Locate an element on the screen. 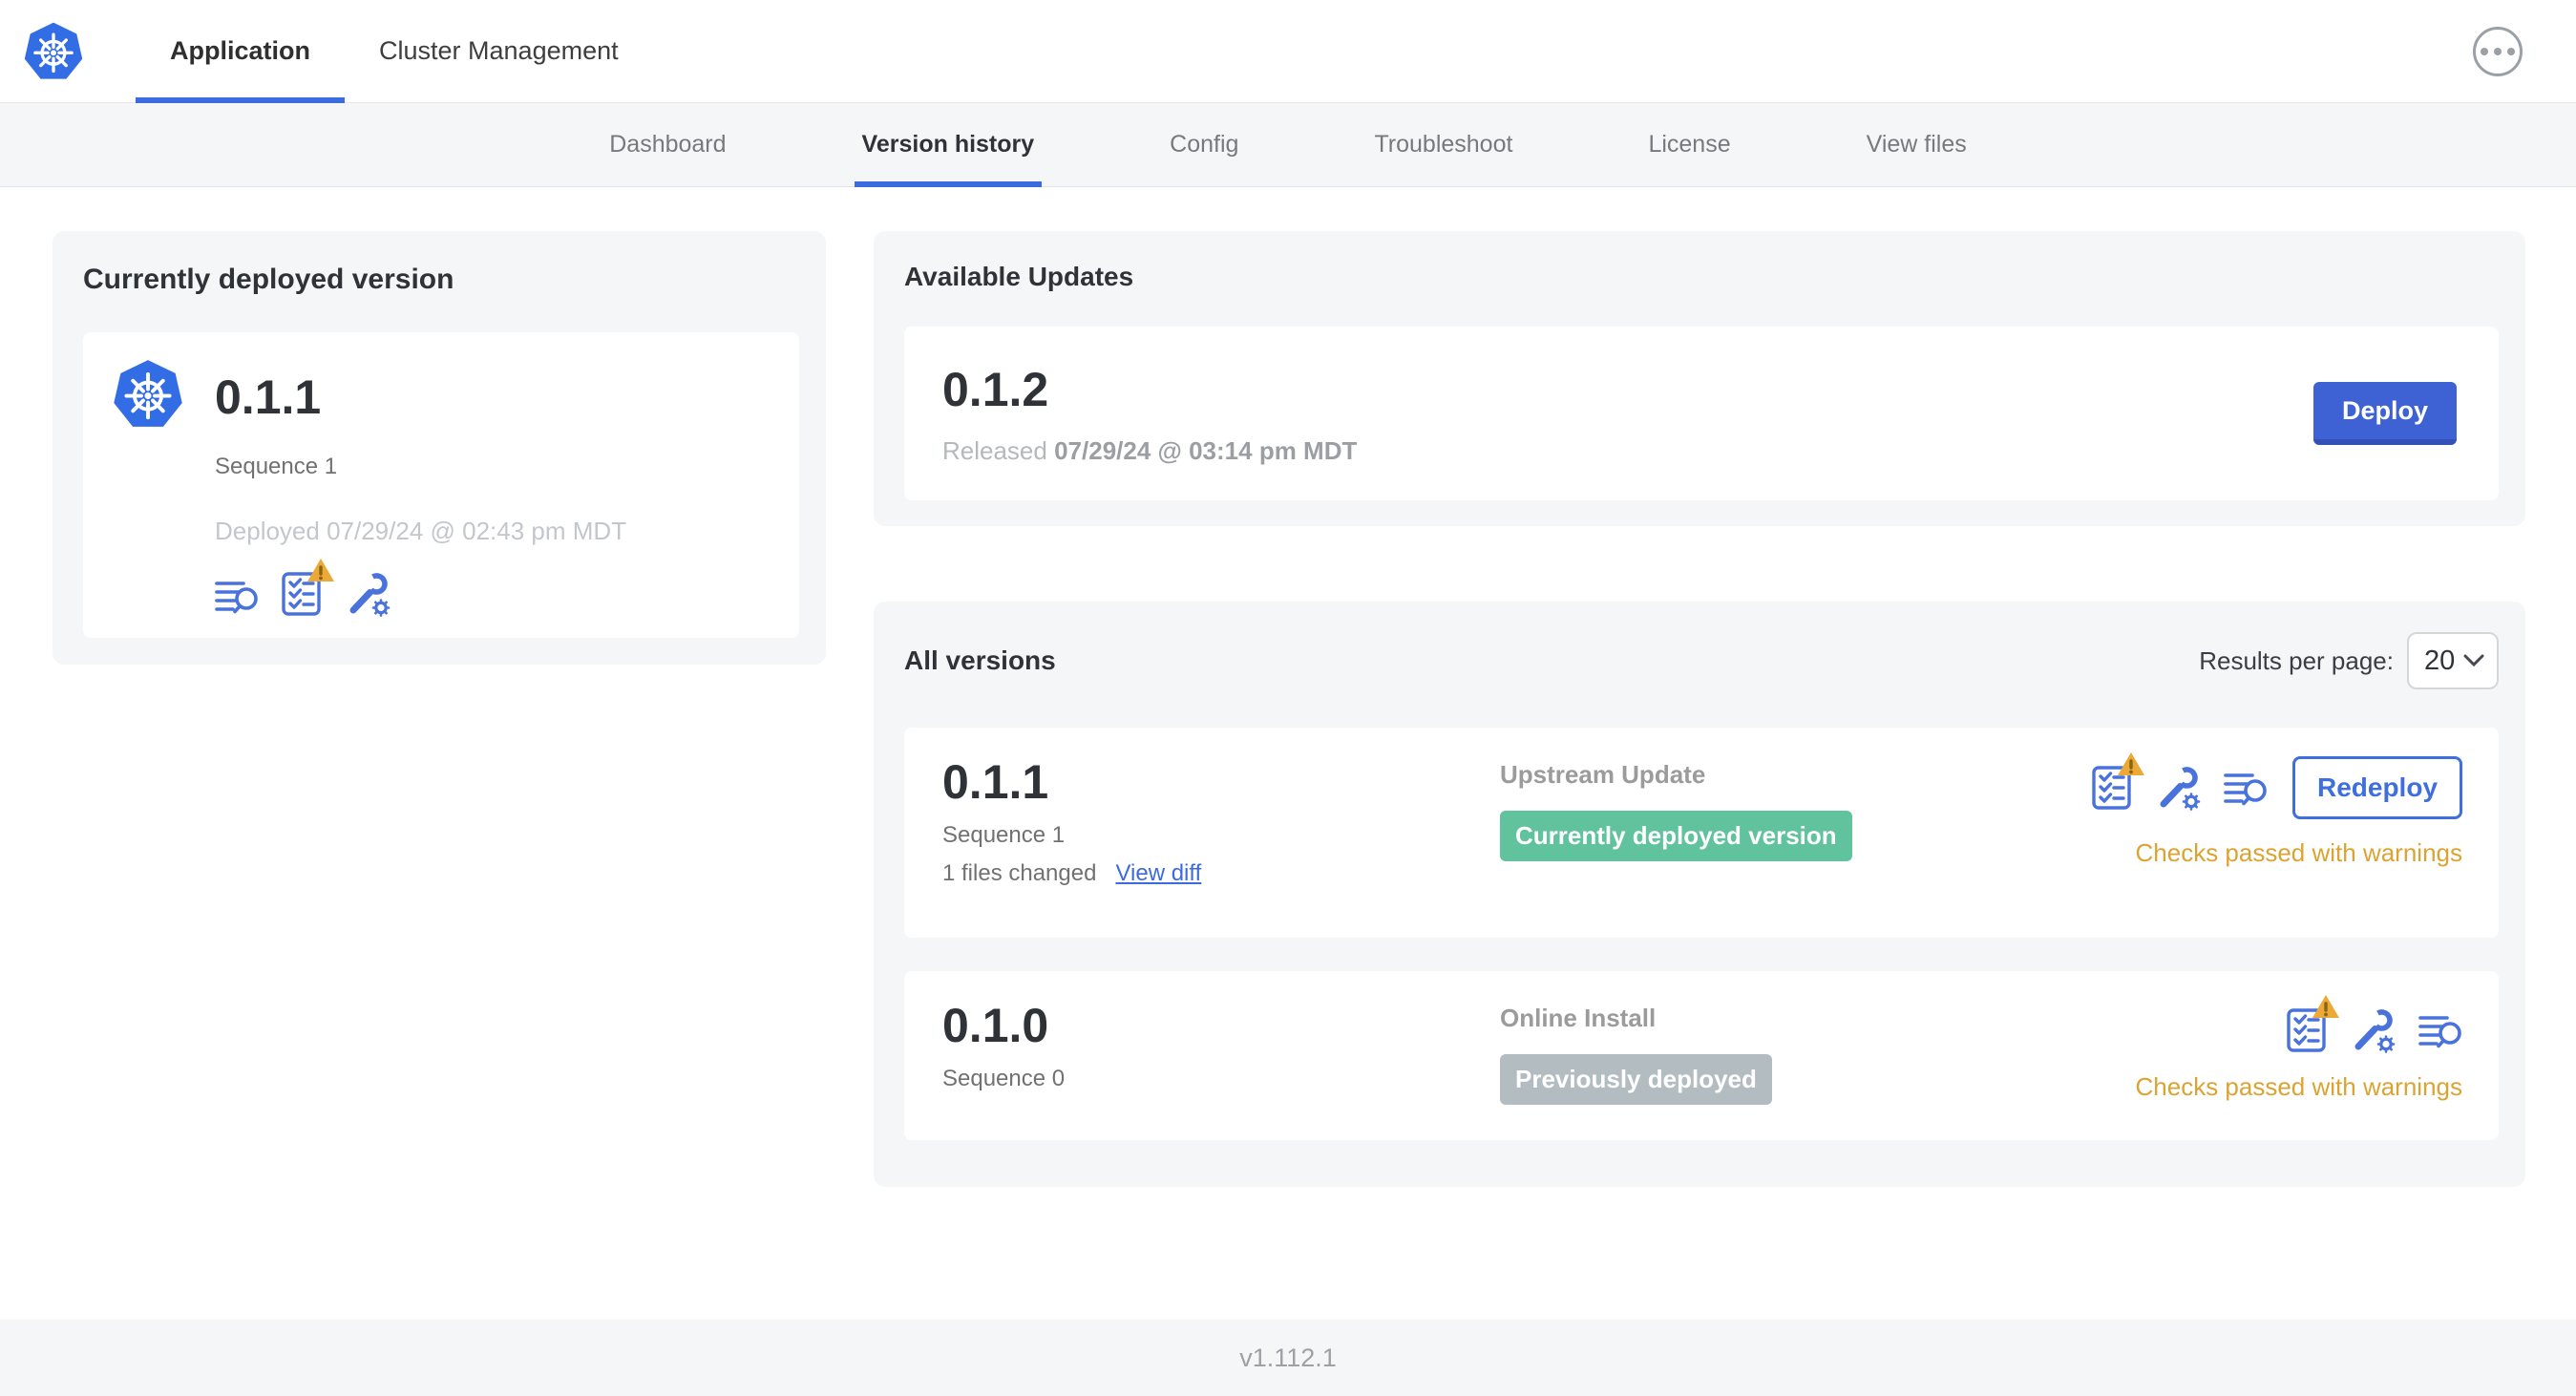  results-per-page-label: Results per page: is located at coordinates (2296, 660).